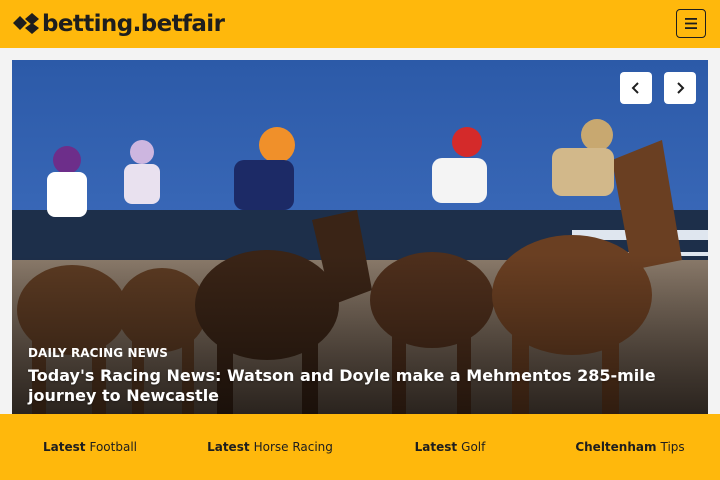 Image resolution: width=720 pixels, height=480 pixels. What do you see at coordinates (133, 24) in the screenshot?
I see `logo-text: betting.betfair` at bounding box center [133, 24].